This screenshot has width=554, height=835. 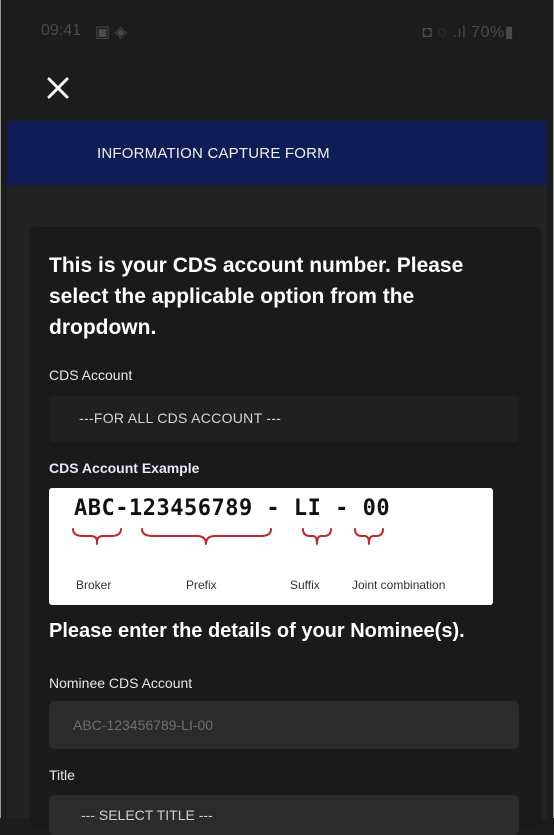 I want to click on joint-bracket, so click(x=369, y=536).